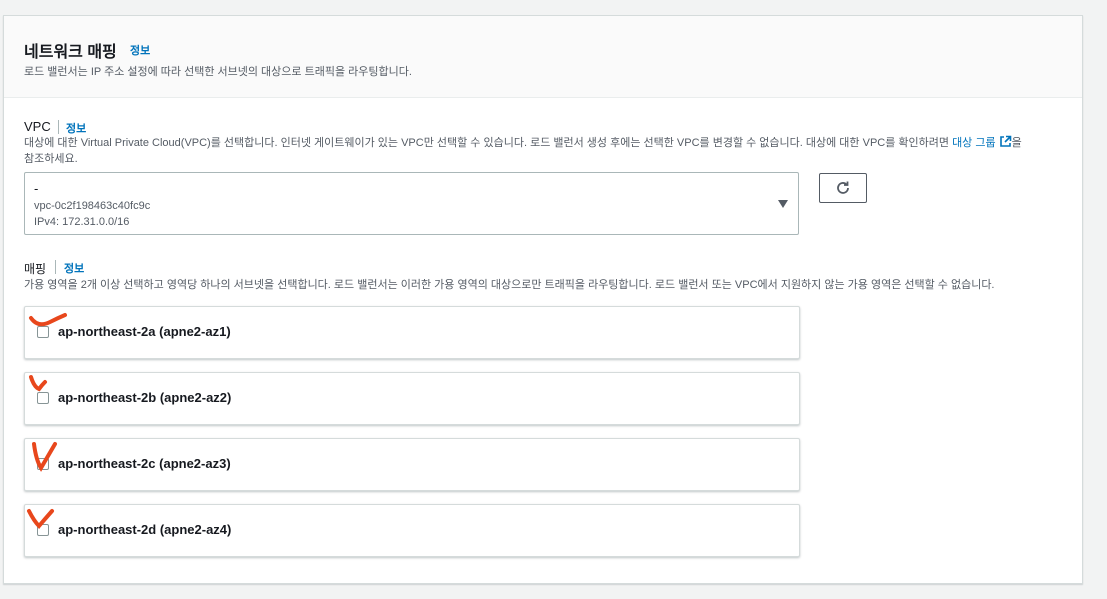 Image resolution: width=1107 pixels, height=599 pixels. I want to click on external-link-icon, so click(1005, 141).